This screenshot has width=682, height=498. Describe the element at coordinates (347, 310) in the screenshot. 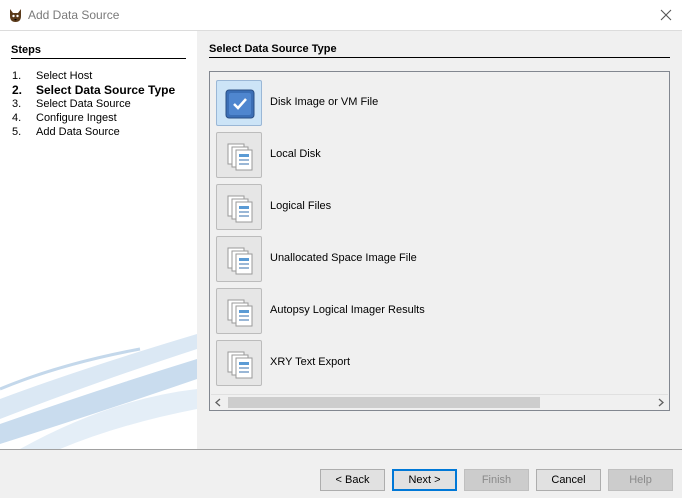

I see `type-label: Autopsy Logical Imager Results` at that location.